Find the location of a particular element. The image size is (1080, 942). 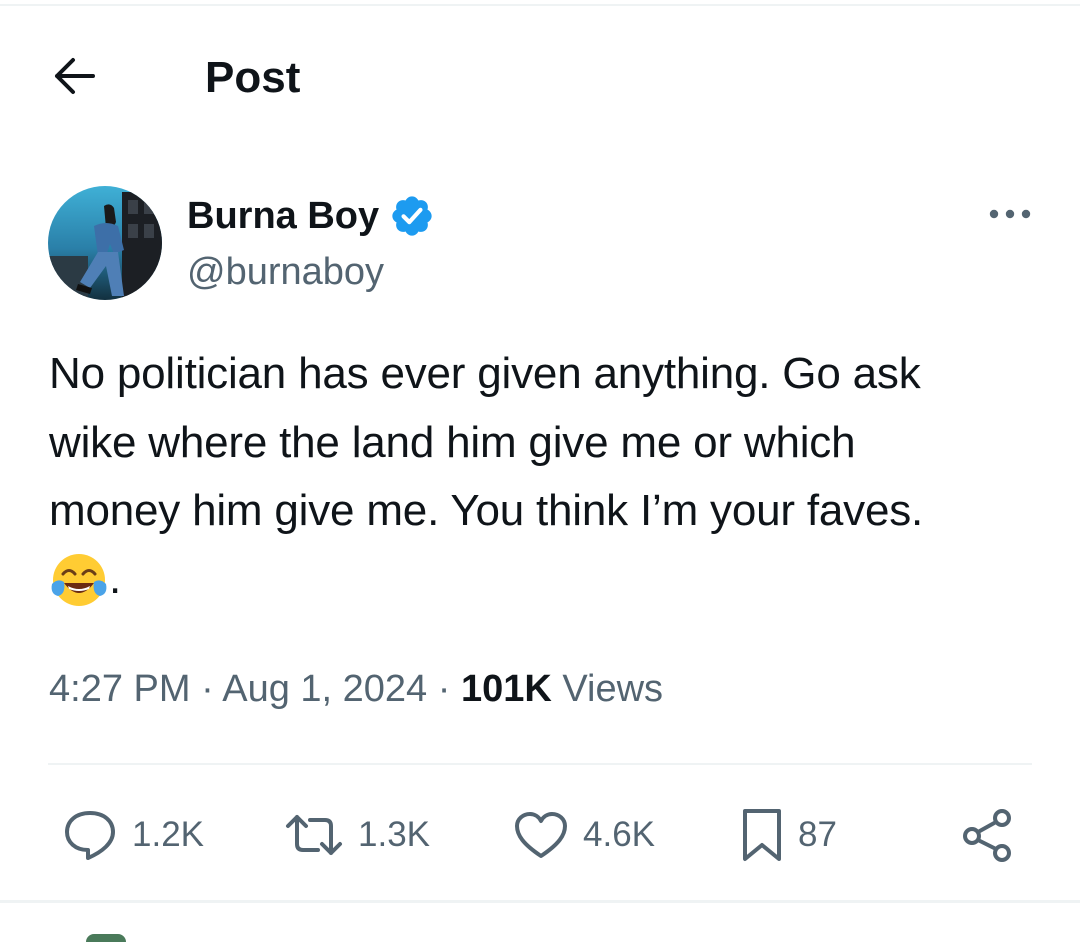

author-name: Burna Boy is located at coordinates (283, 216).